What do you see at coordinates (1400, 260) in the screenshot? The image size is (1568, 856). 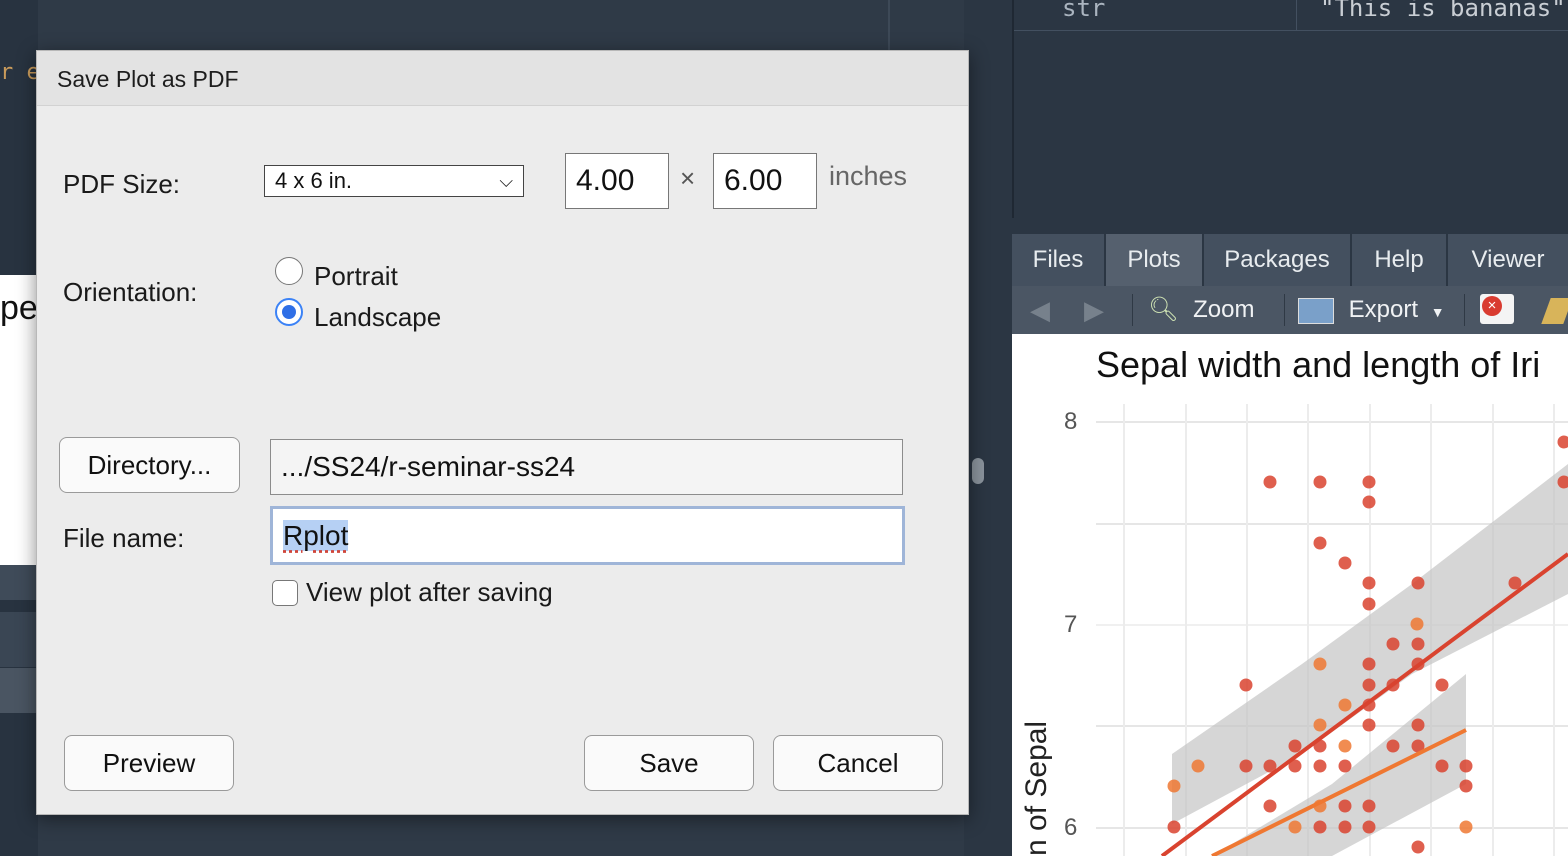 I see `tab-help: Help` at bounding box center [1400, 260].